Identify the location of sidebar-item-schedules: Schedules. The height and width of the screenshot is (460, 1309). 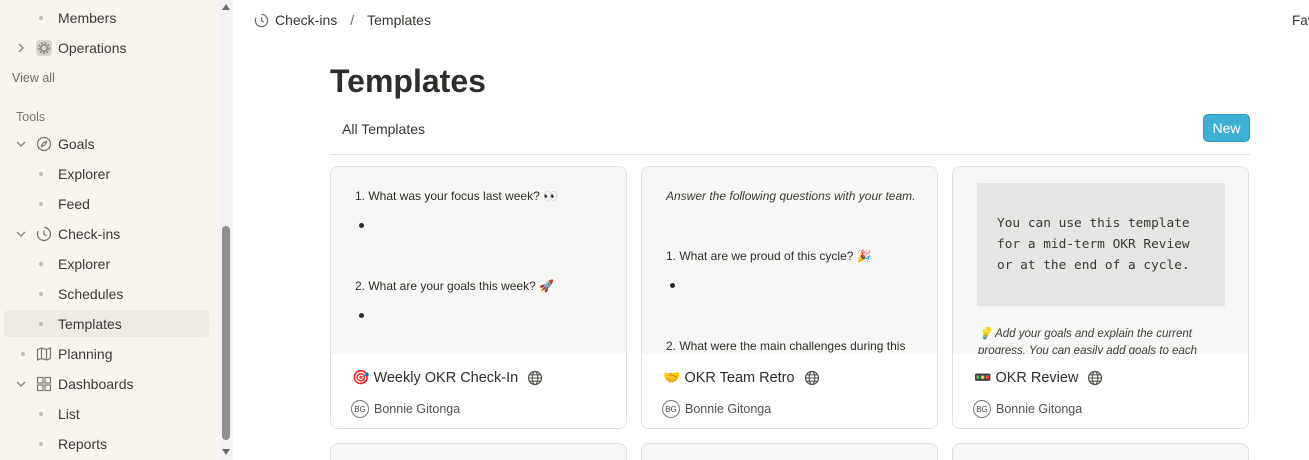
(106, 293).